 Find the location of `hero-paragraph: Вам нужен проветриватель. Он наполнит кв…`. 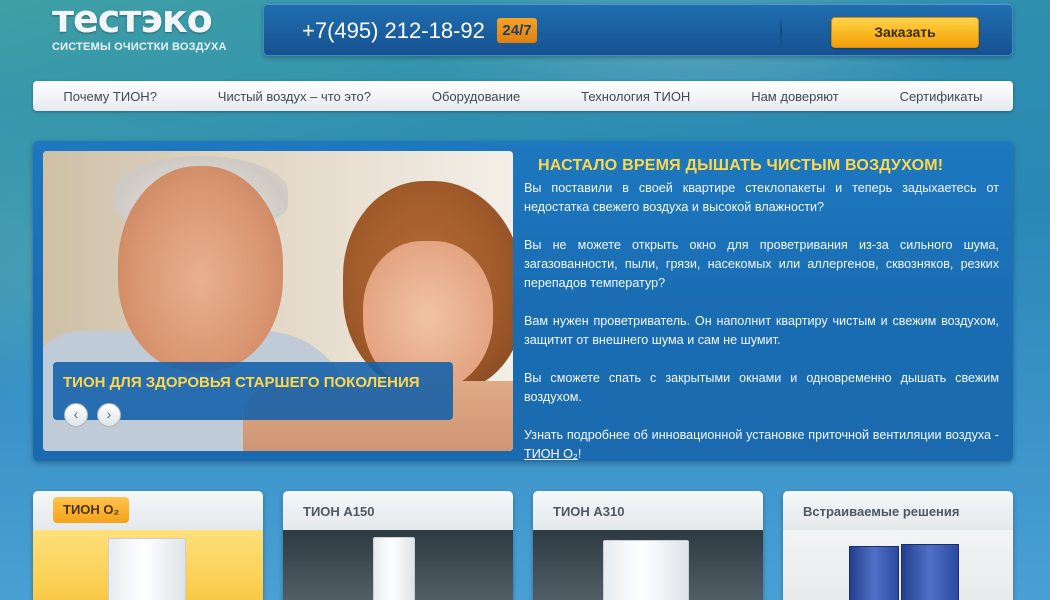

hero-paragraph: Вам нужен проветриватель. Он наполнит кв… is located at coordinates (761, 330).